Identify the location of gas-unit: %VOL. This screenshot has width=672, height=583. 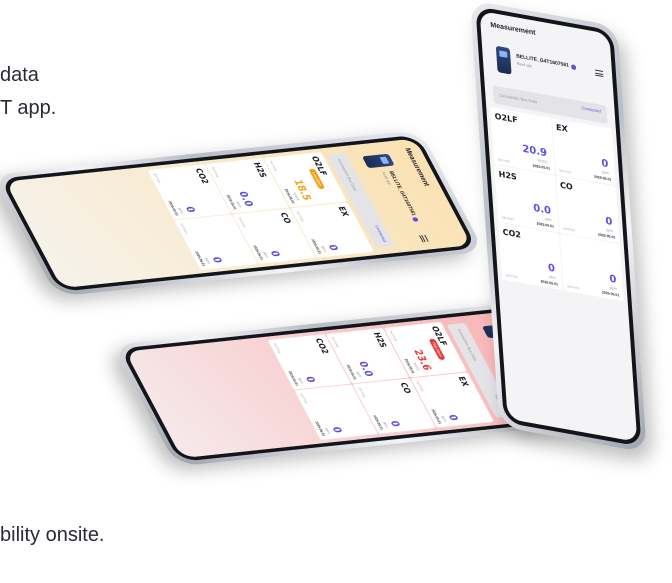
(542, 161).